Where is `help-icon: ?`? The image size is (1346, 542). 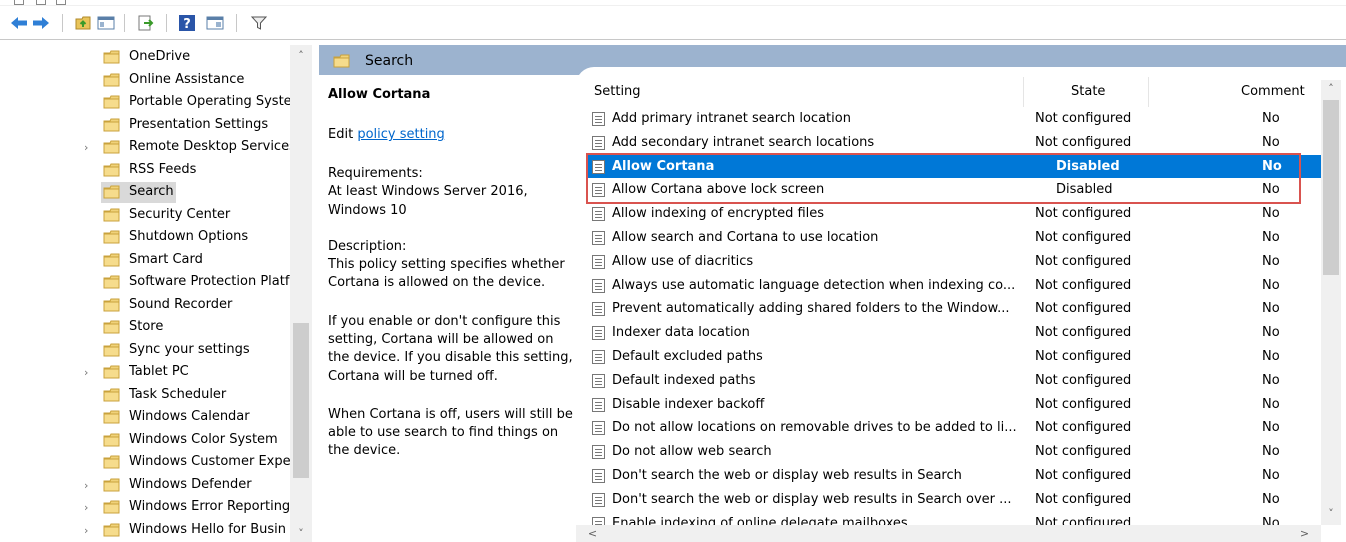
help-icon: ? is located at coordinates (187, 23).